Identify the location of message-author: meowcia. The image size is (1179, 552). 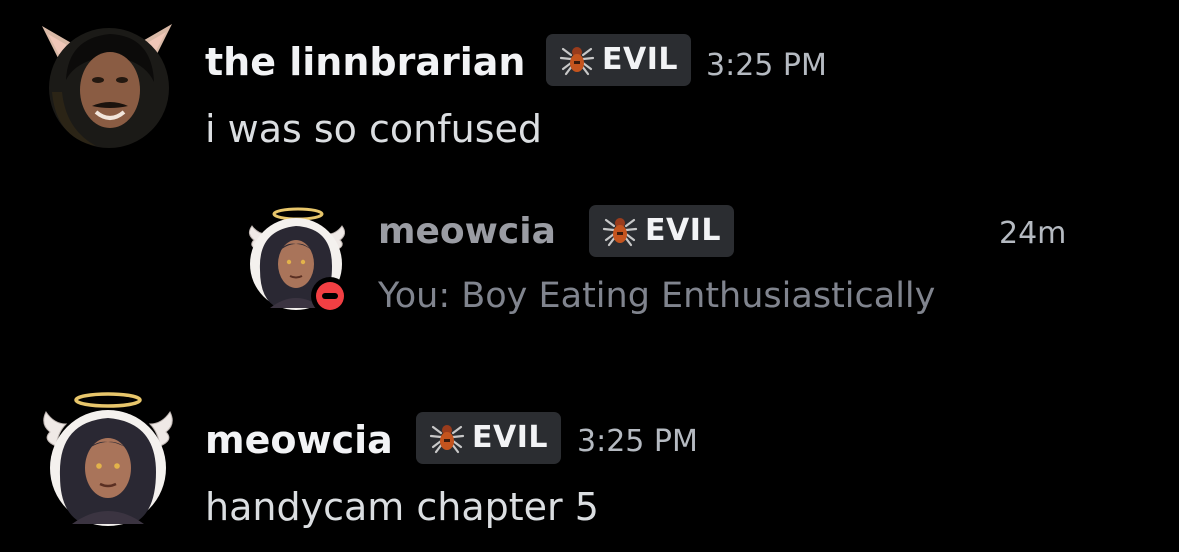
(299, 440).